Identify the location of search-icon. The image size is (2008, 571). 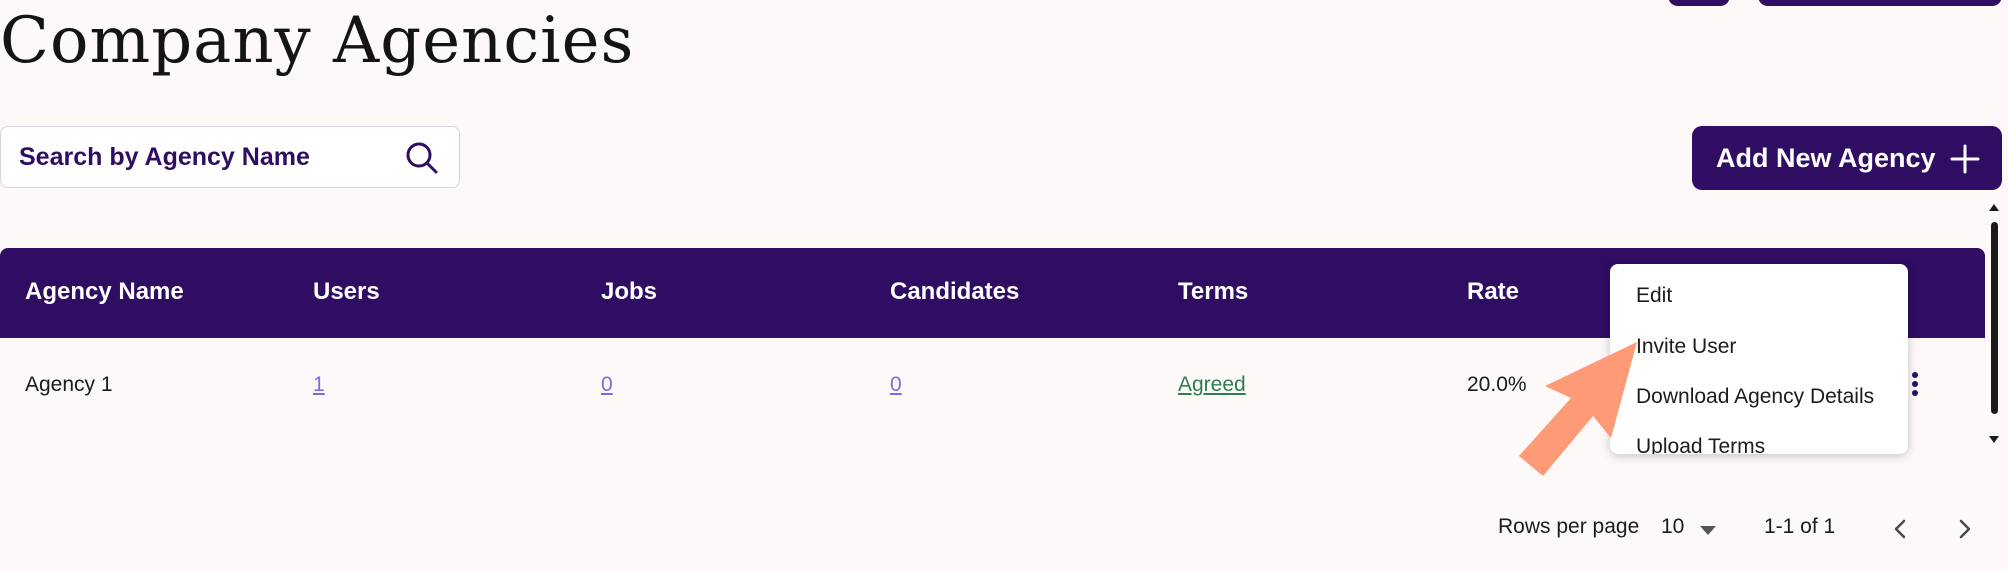
(422, 158).